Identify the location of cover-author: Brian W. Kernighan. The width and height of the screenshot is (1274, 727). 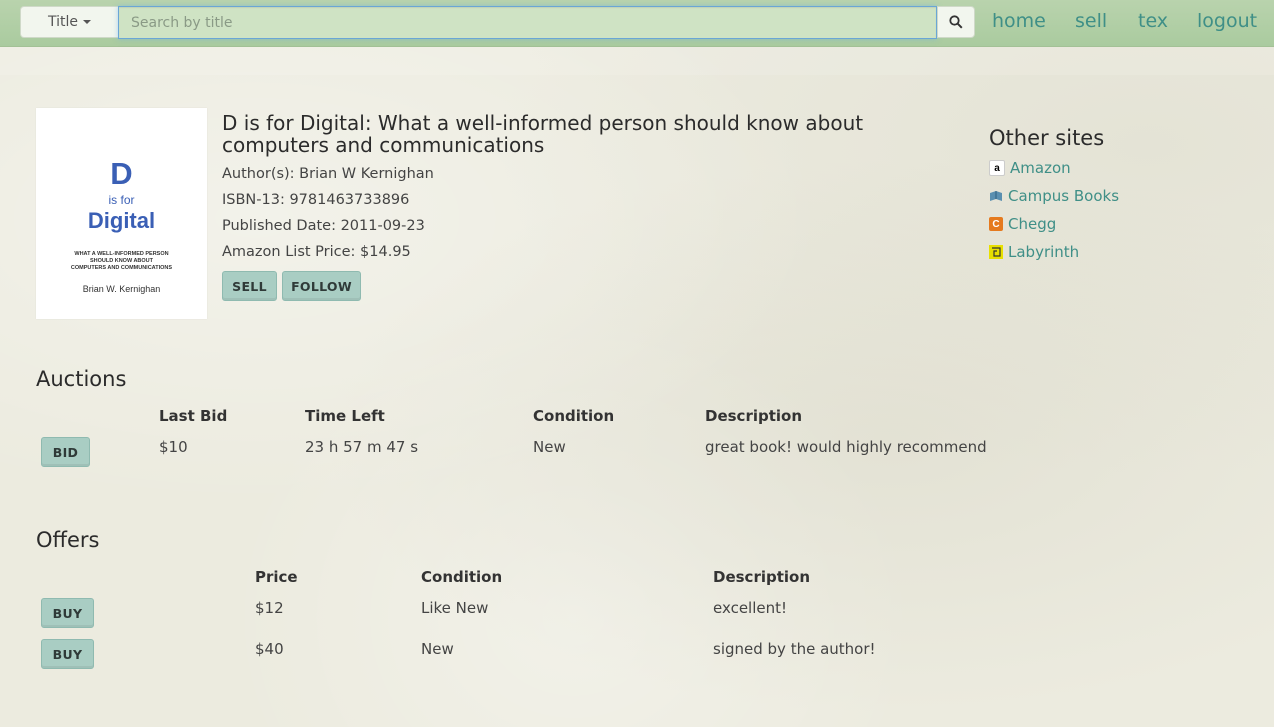
(121, 289).